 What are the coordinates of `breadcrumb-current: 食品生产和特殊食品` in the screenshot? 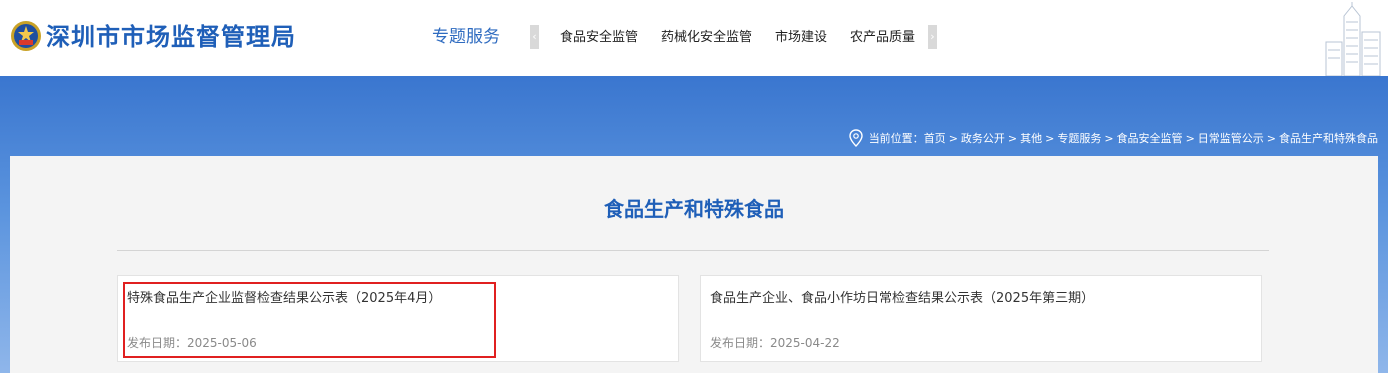 It's located at (1328, 138).